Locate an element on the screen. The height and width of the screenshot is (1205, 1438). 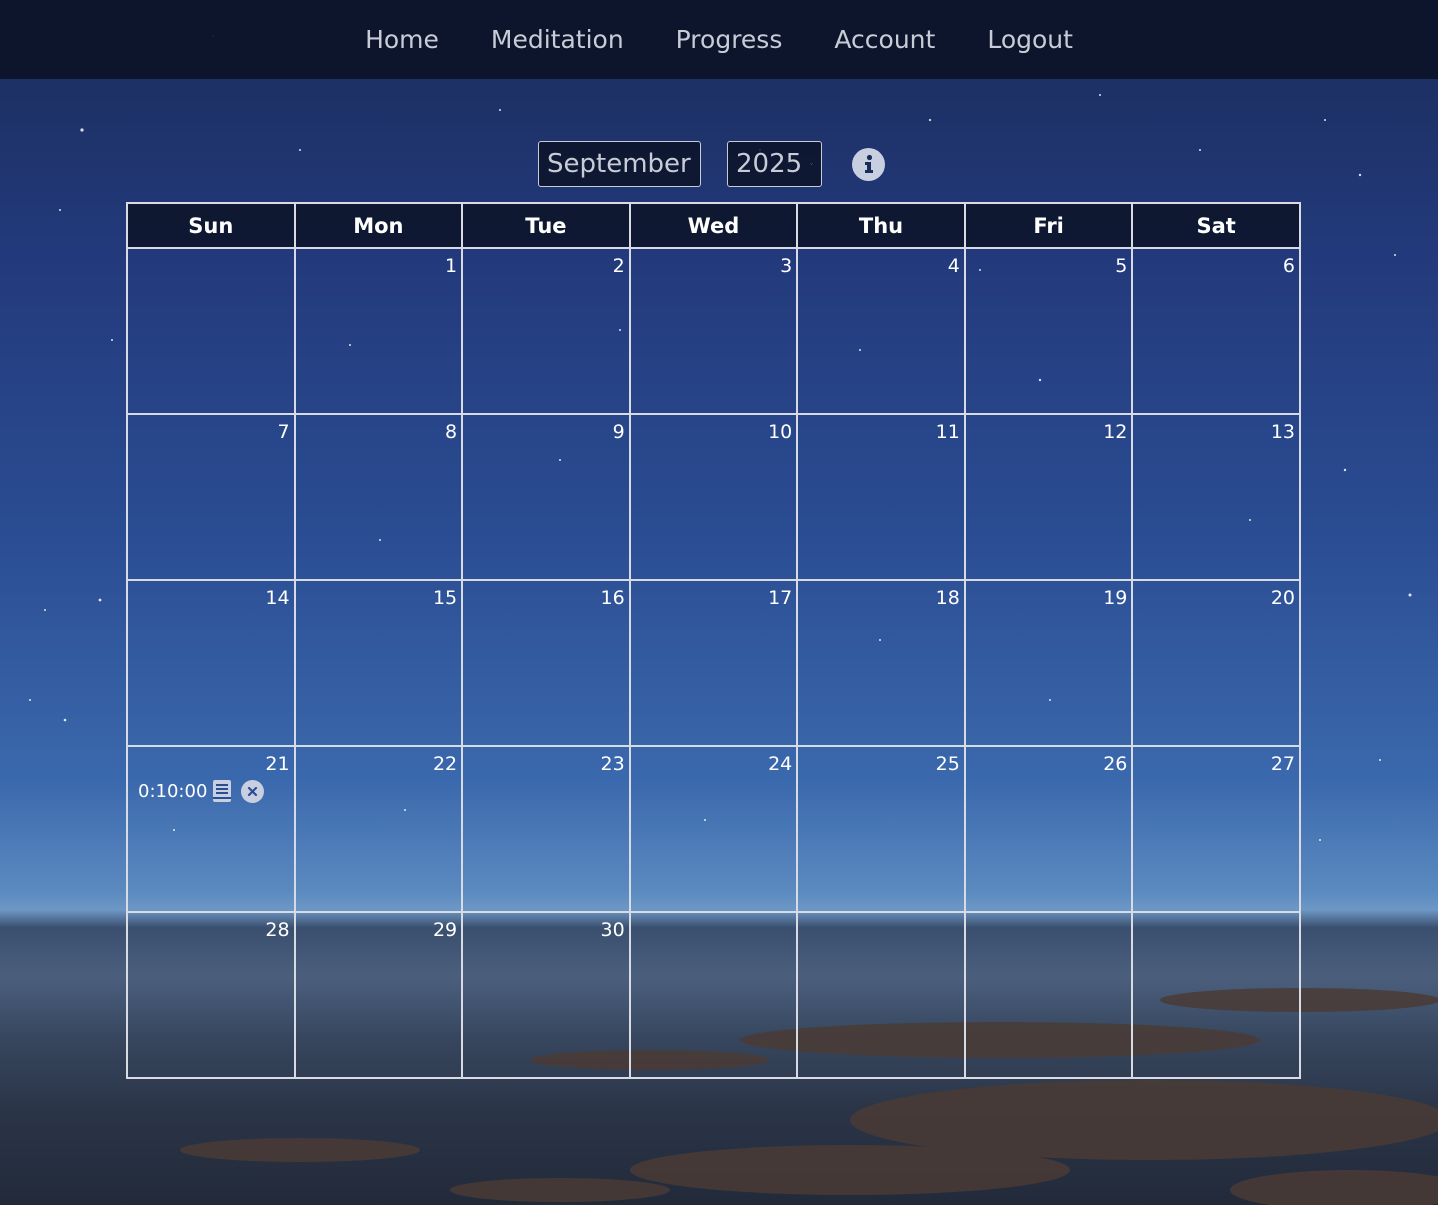
weekday-header-row: Sun Mon Tue Wed Thu Fri Sat is located at coordinates (713, 225).